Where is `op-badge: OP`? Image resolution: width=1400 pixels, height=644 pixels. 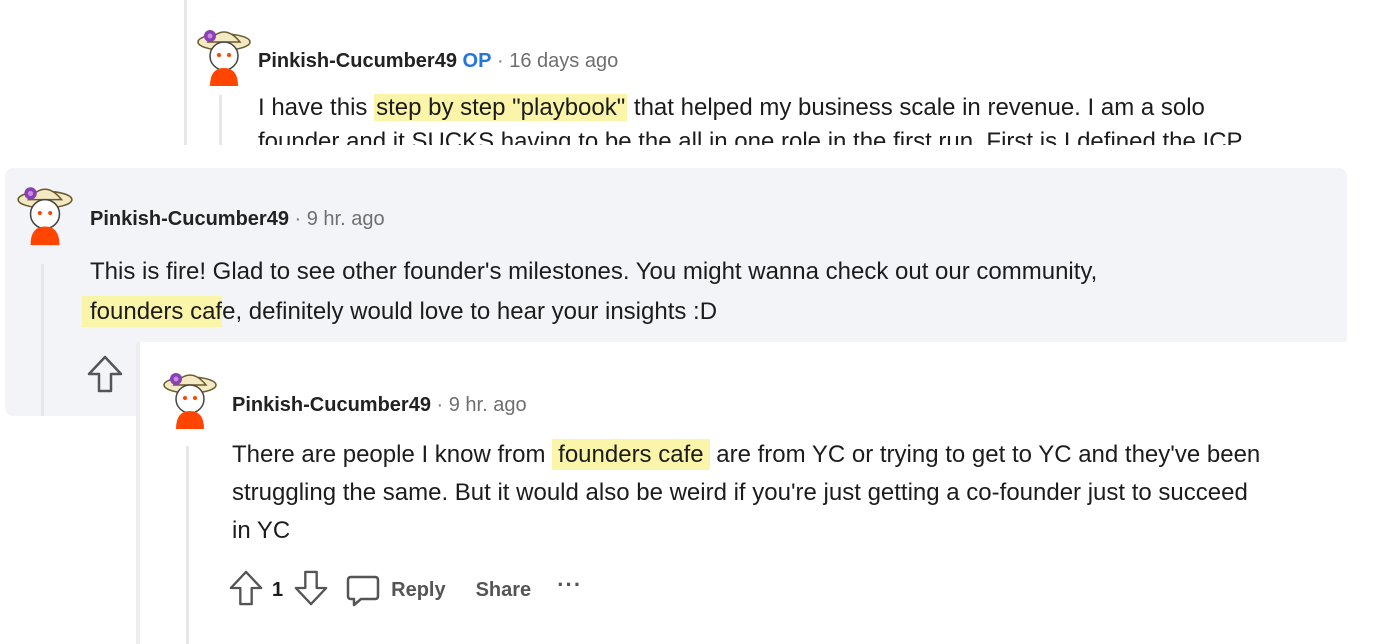
op-badge: OP is located at coordinates (477, 61).